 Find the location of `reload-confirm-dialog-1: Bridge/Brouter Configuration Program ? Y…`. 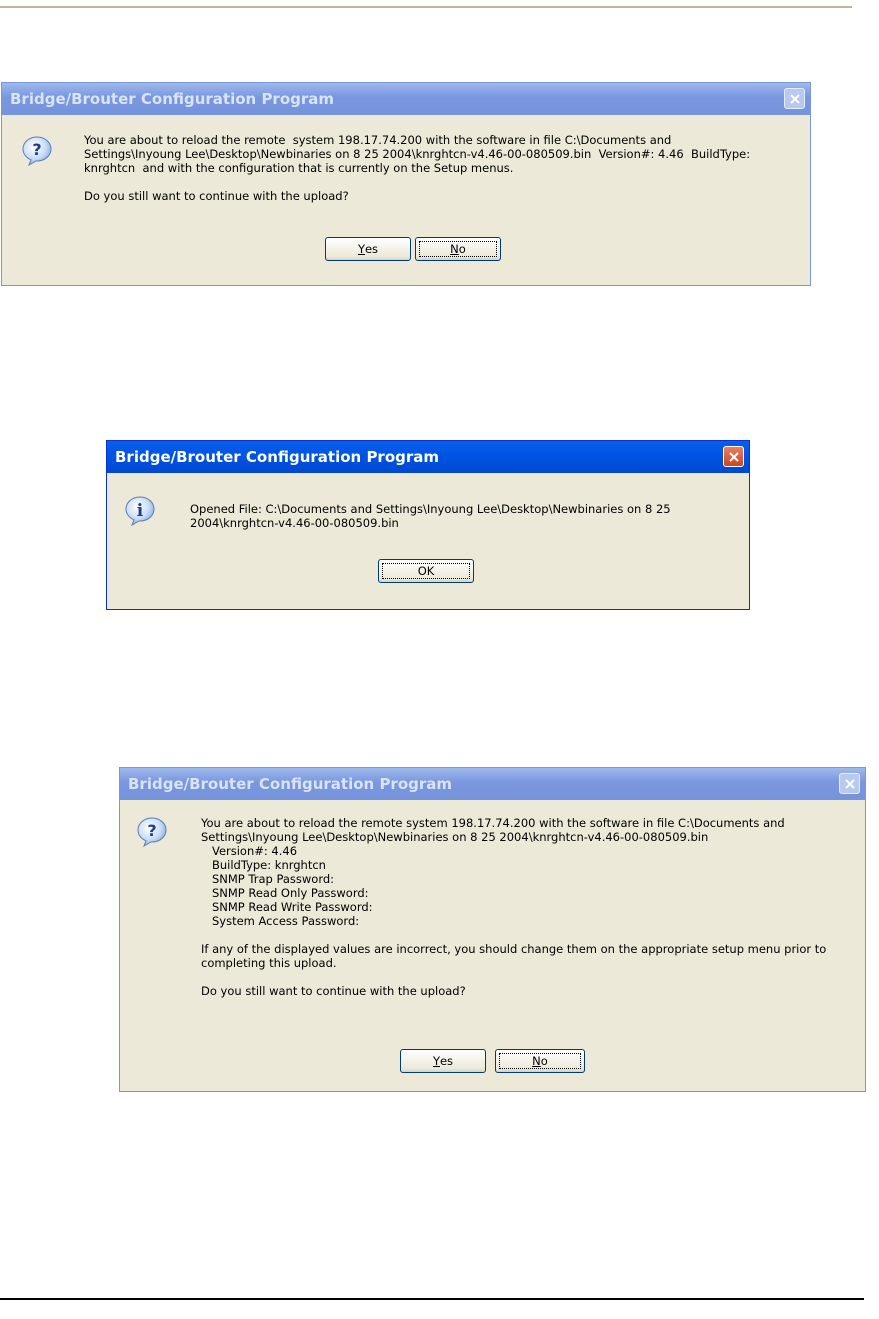

reload-confirm-dialog-1: Bridge/Brouter Configuration Program ? Y… is located at coordinates (406, 184).